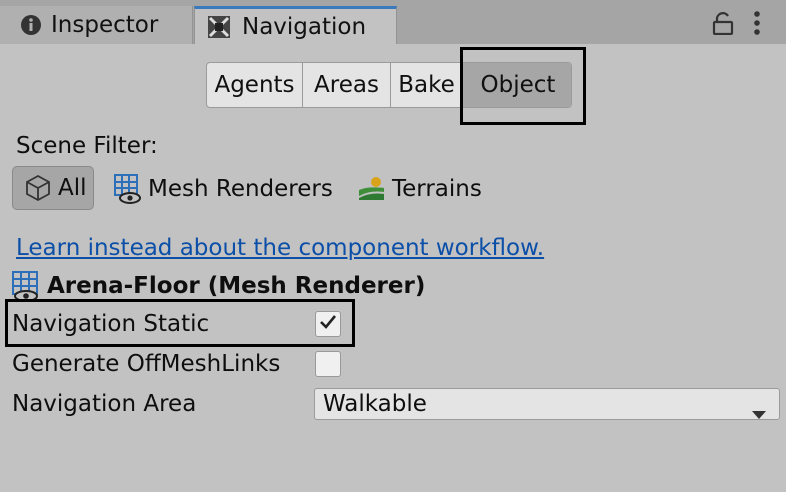 The height and width of the screenshot is (492, 786). What do you see at coordinates (328, 364) in the screenshot?
I see `generate-offmeshlinks-checkbox` at bounding box center [328, 364].